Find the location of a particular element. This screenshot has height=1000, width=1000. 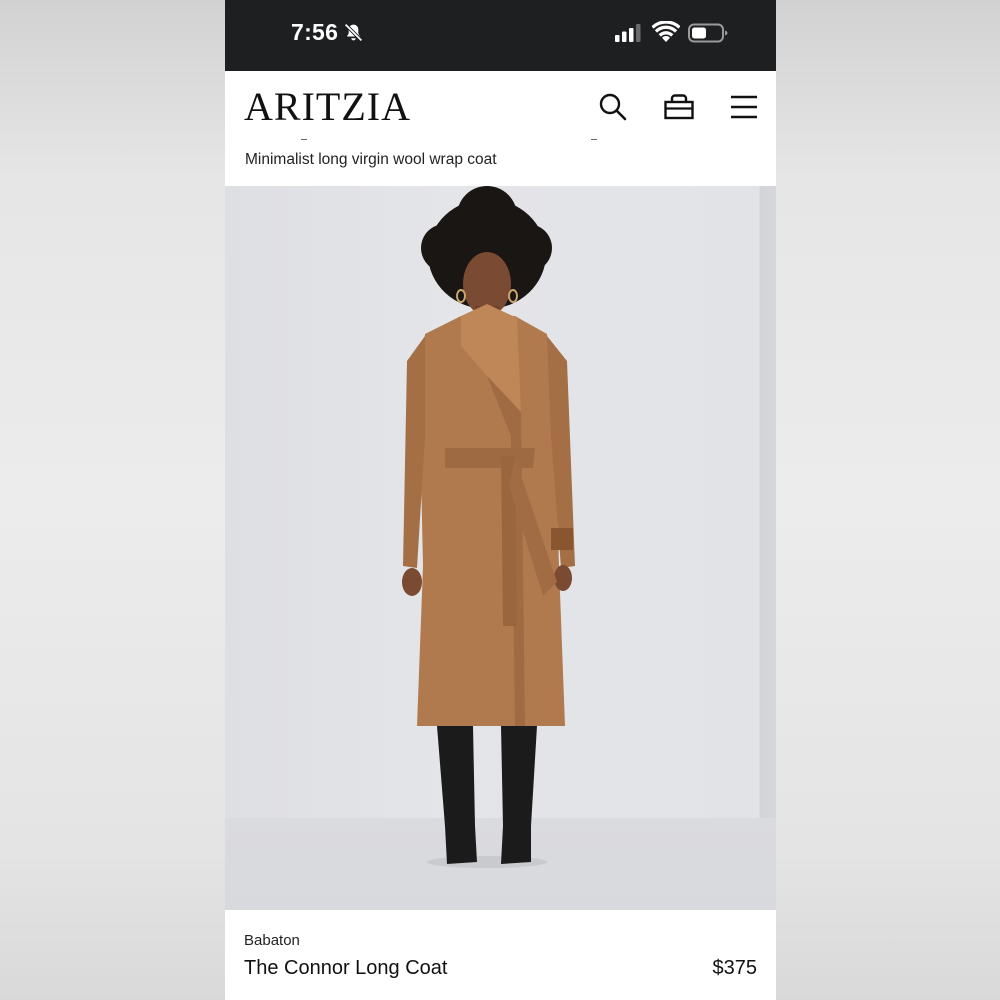

search-icon is located at coordinates (613, 107).